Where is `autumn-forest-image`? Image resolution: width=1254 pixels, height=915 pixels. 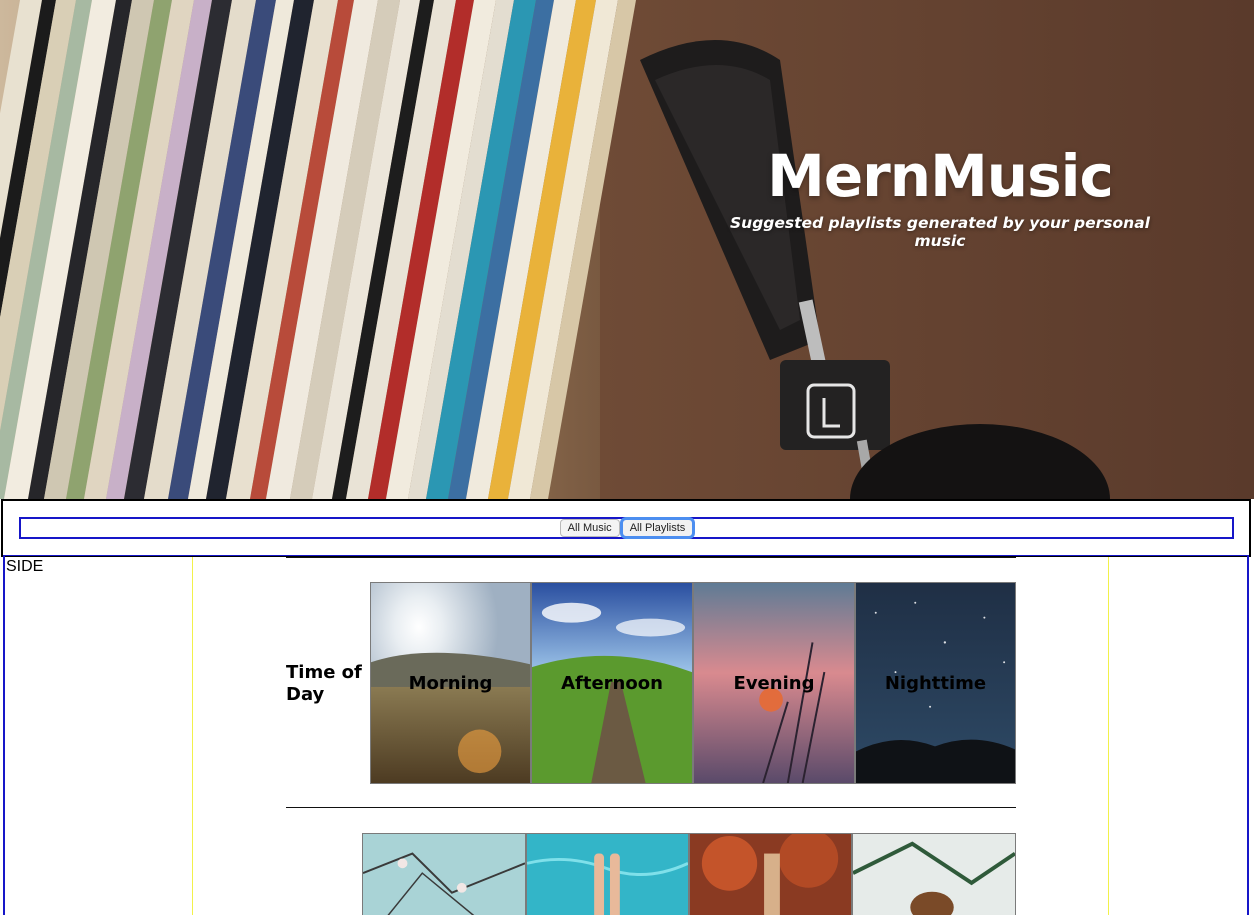 autumn-forest-image is located at coordinates (770, 874).